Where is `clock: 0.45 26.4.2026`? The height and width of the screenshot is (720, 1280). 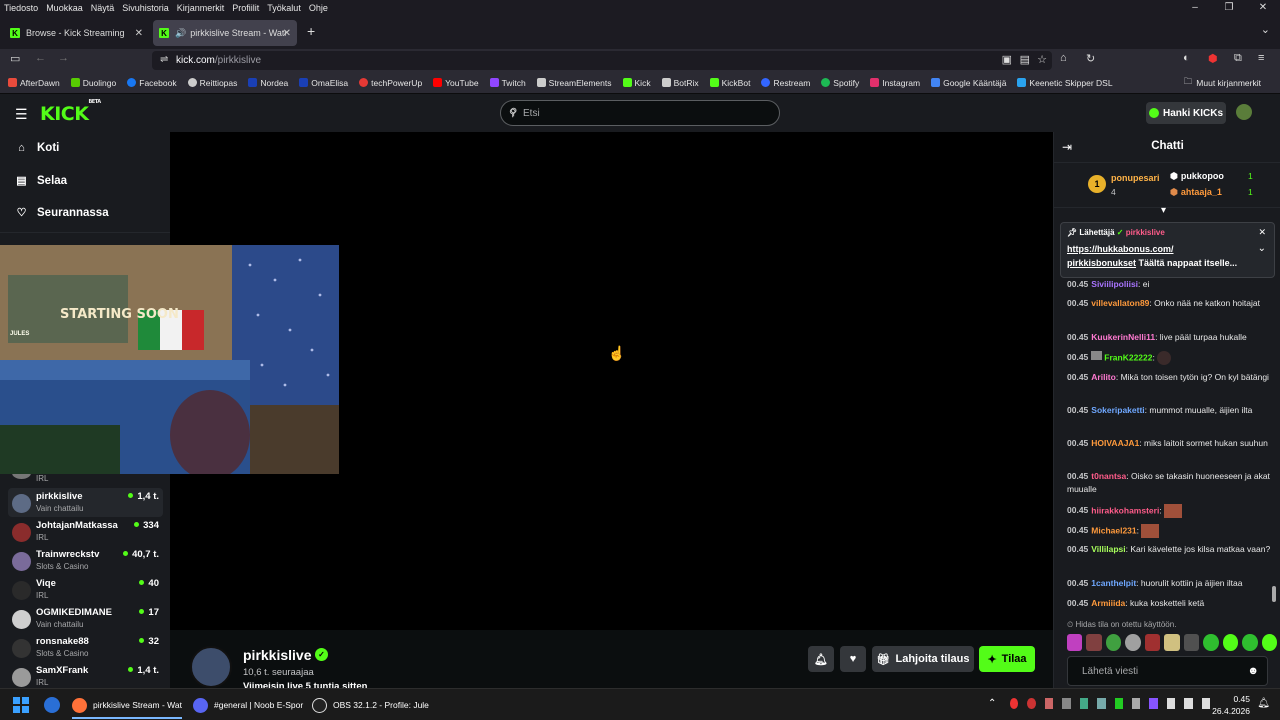 clock: 0.45 26.4.2026 is located at coordinates (1231, 705).